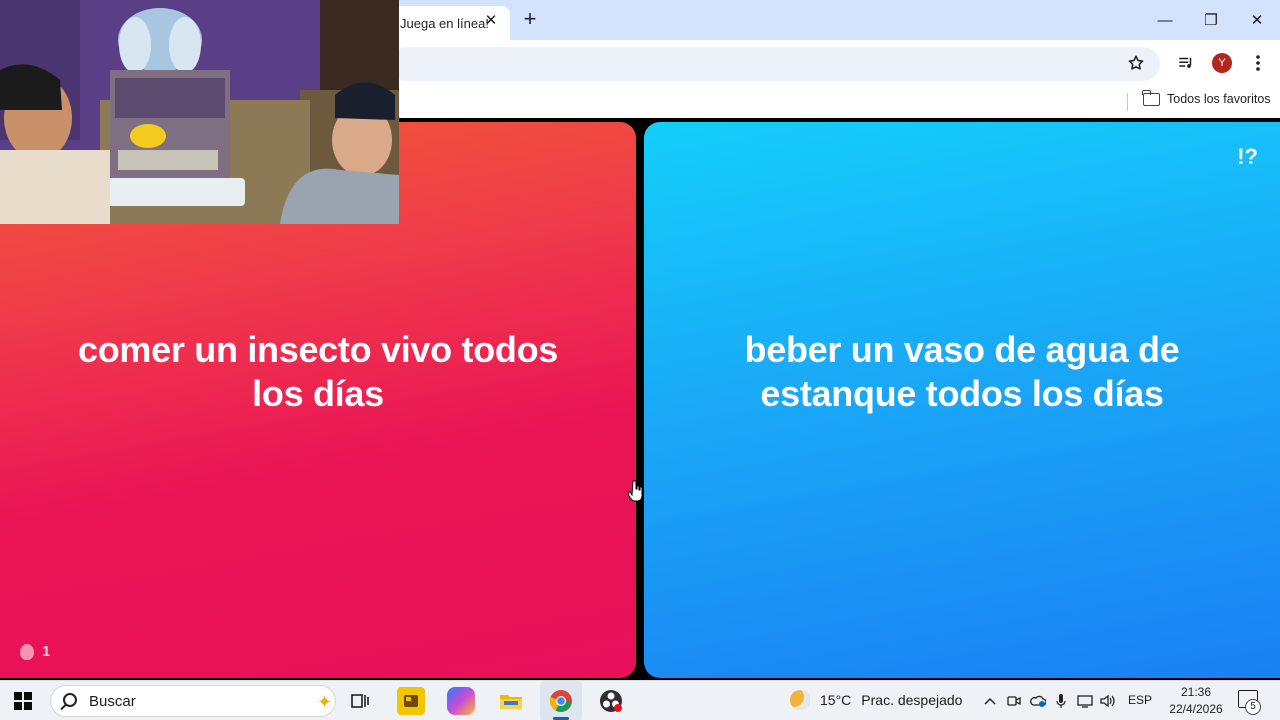 This screenshot has width=1280, height=720. I want to click on obs-icon, so click(611, 701).